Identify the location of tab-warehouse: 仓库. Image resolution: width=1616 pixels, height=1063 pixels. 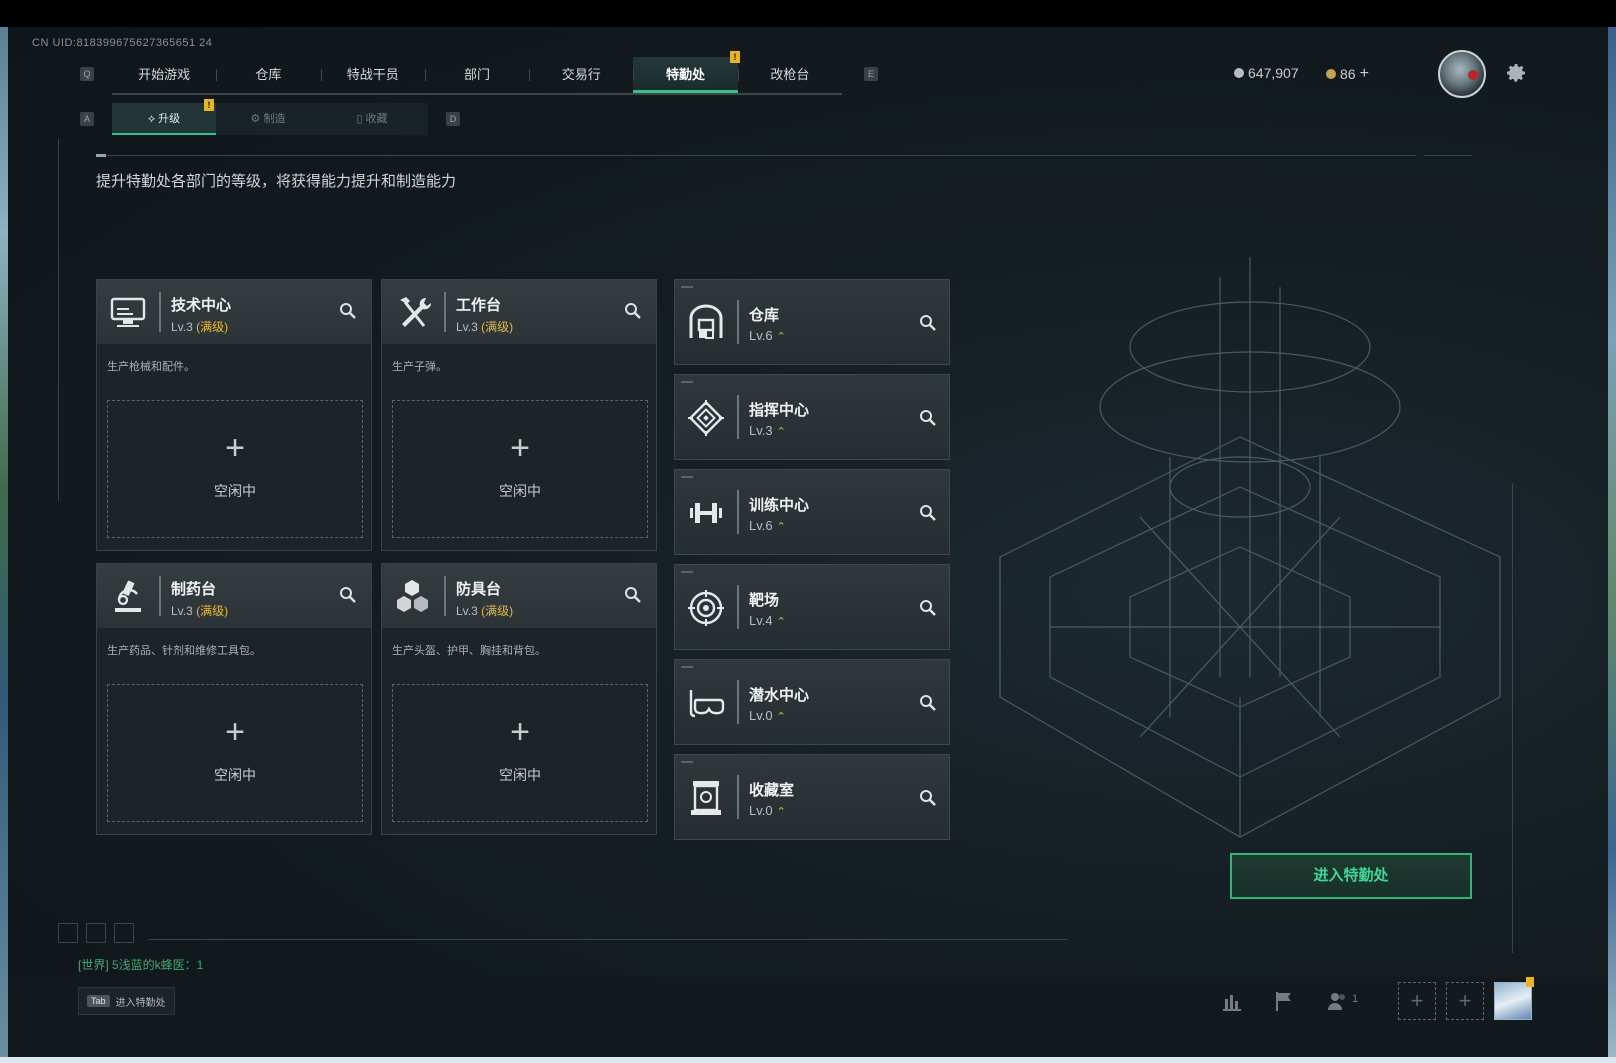
(268, 75).